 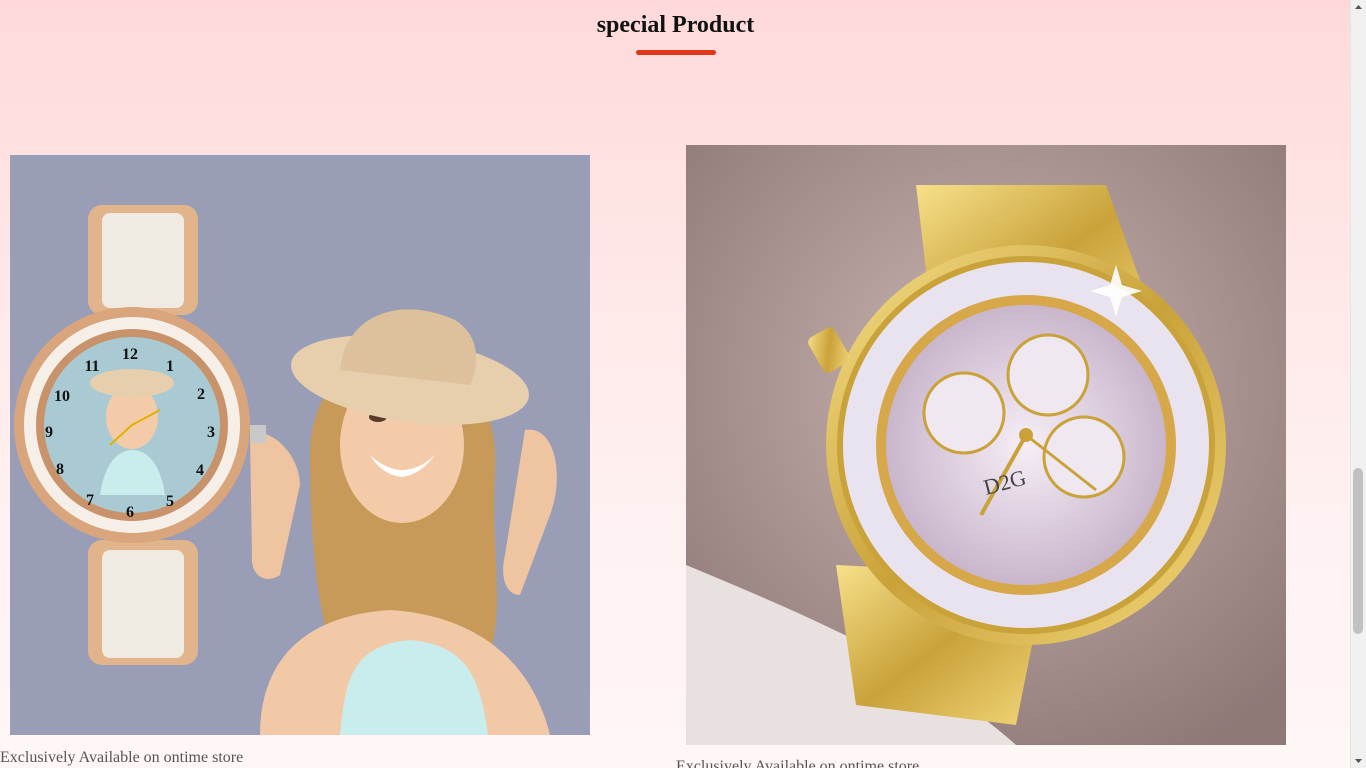 What do you see at coordinates (60, 469) in the screenshot?
I see `svg-text: 8` at bounding box center [60, 469].